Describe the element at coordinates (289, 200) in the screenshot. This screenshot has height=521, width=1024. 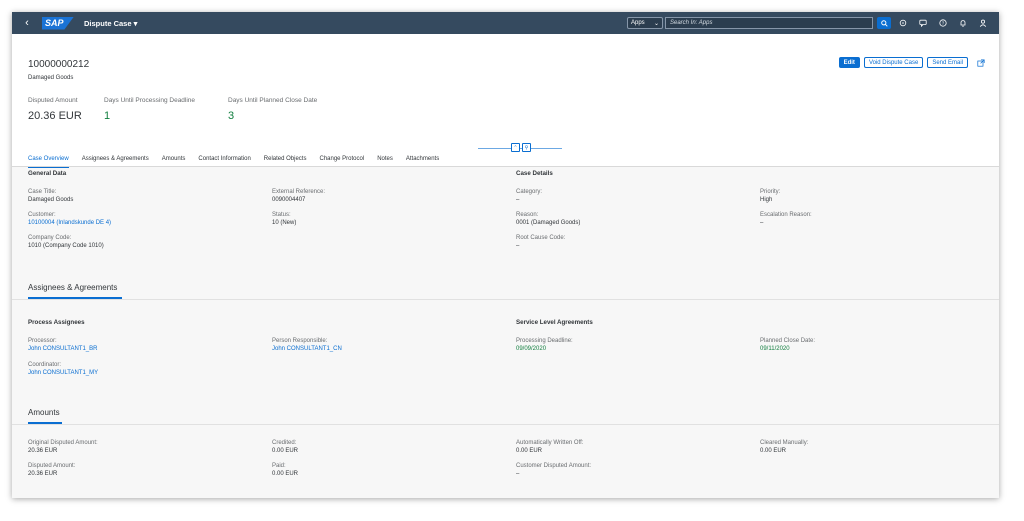
I see `field-value: 0090004407` at that location.